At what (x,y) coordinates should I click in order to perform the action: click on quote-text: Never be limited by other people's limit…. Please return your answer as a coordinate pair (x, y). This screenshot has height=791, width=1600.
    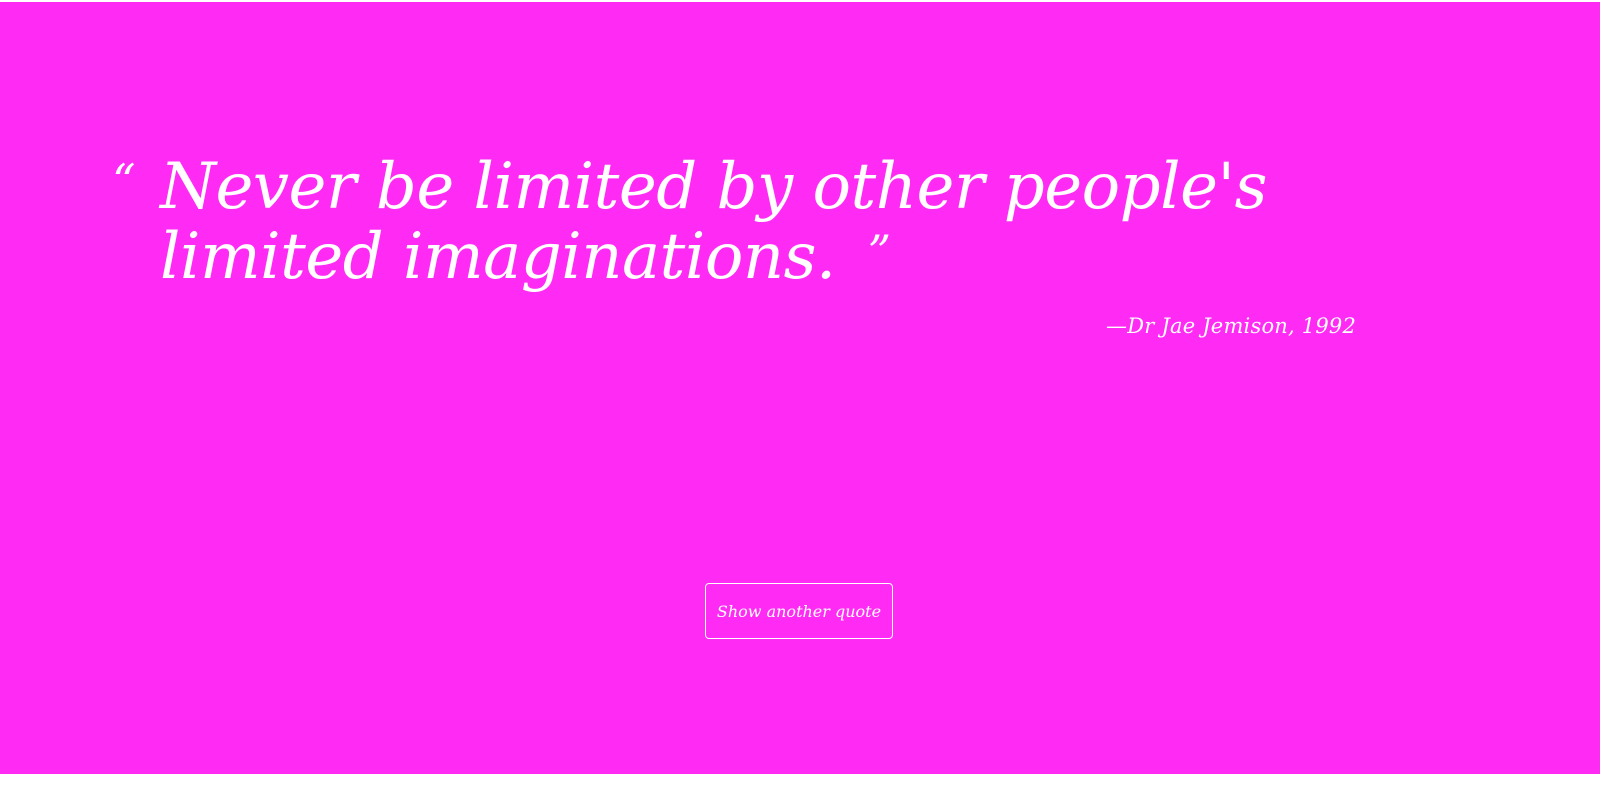
    Looking at the image, I should click on (713, 222).